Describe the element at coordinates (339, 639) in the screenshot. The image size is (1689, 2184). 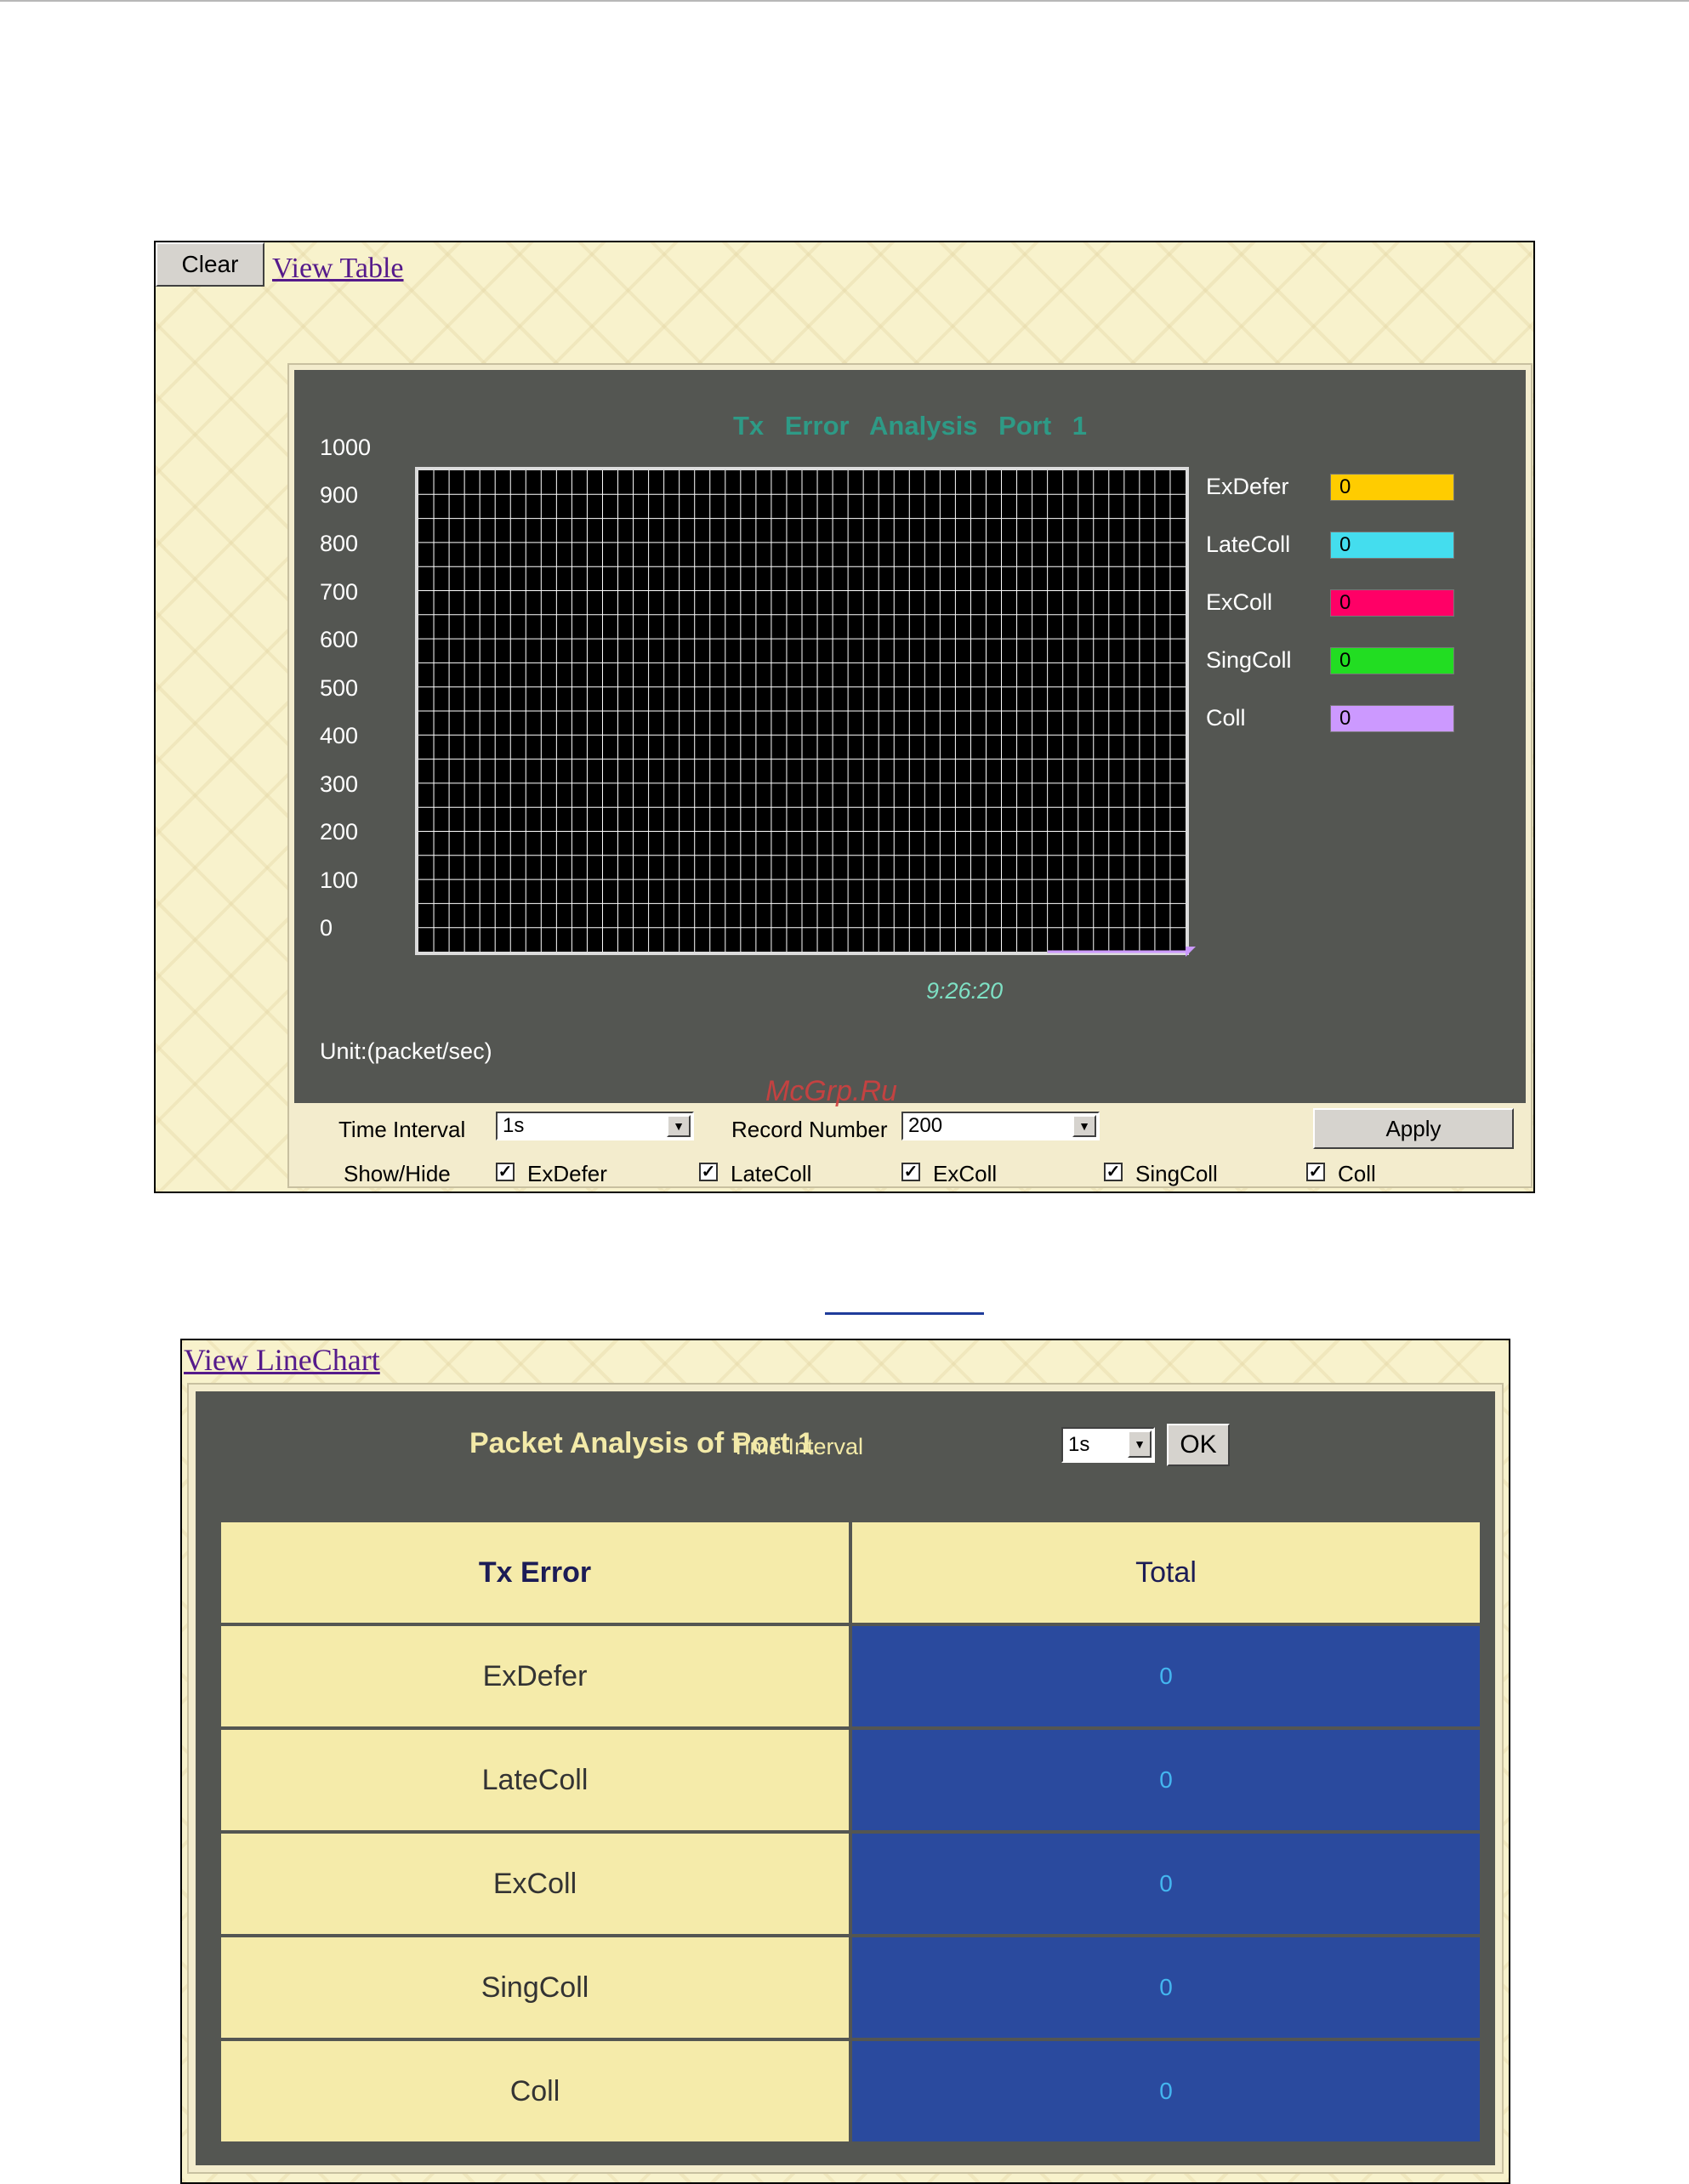
I see `y-tick-label: 600` at that location.